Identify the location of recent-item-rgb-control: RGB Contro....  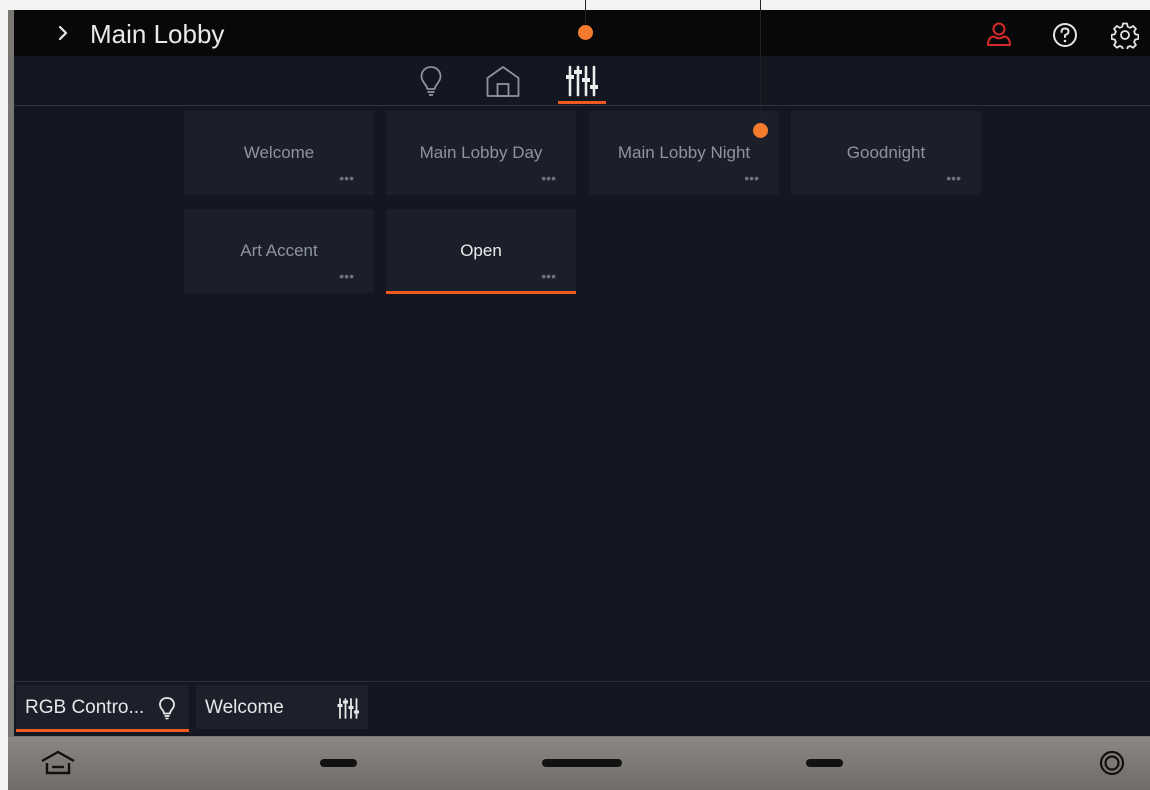
(102, 708).